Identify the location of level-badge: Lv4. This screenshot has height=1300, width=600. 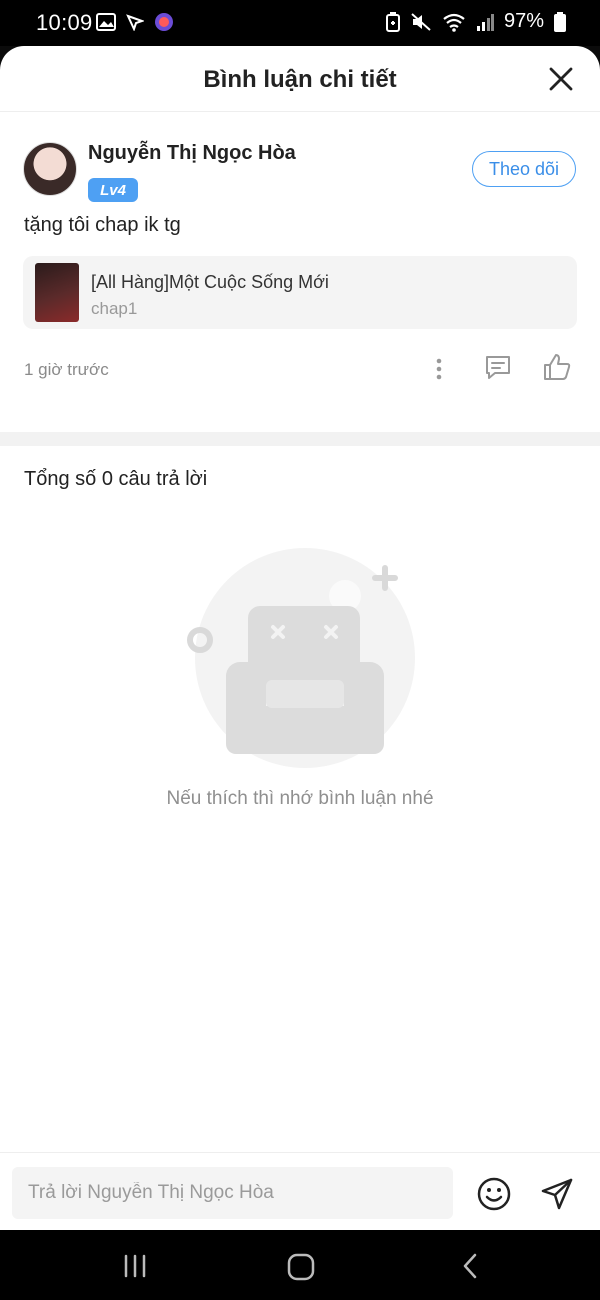
(113, 190).